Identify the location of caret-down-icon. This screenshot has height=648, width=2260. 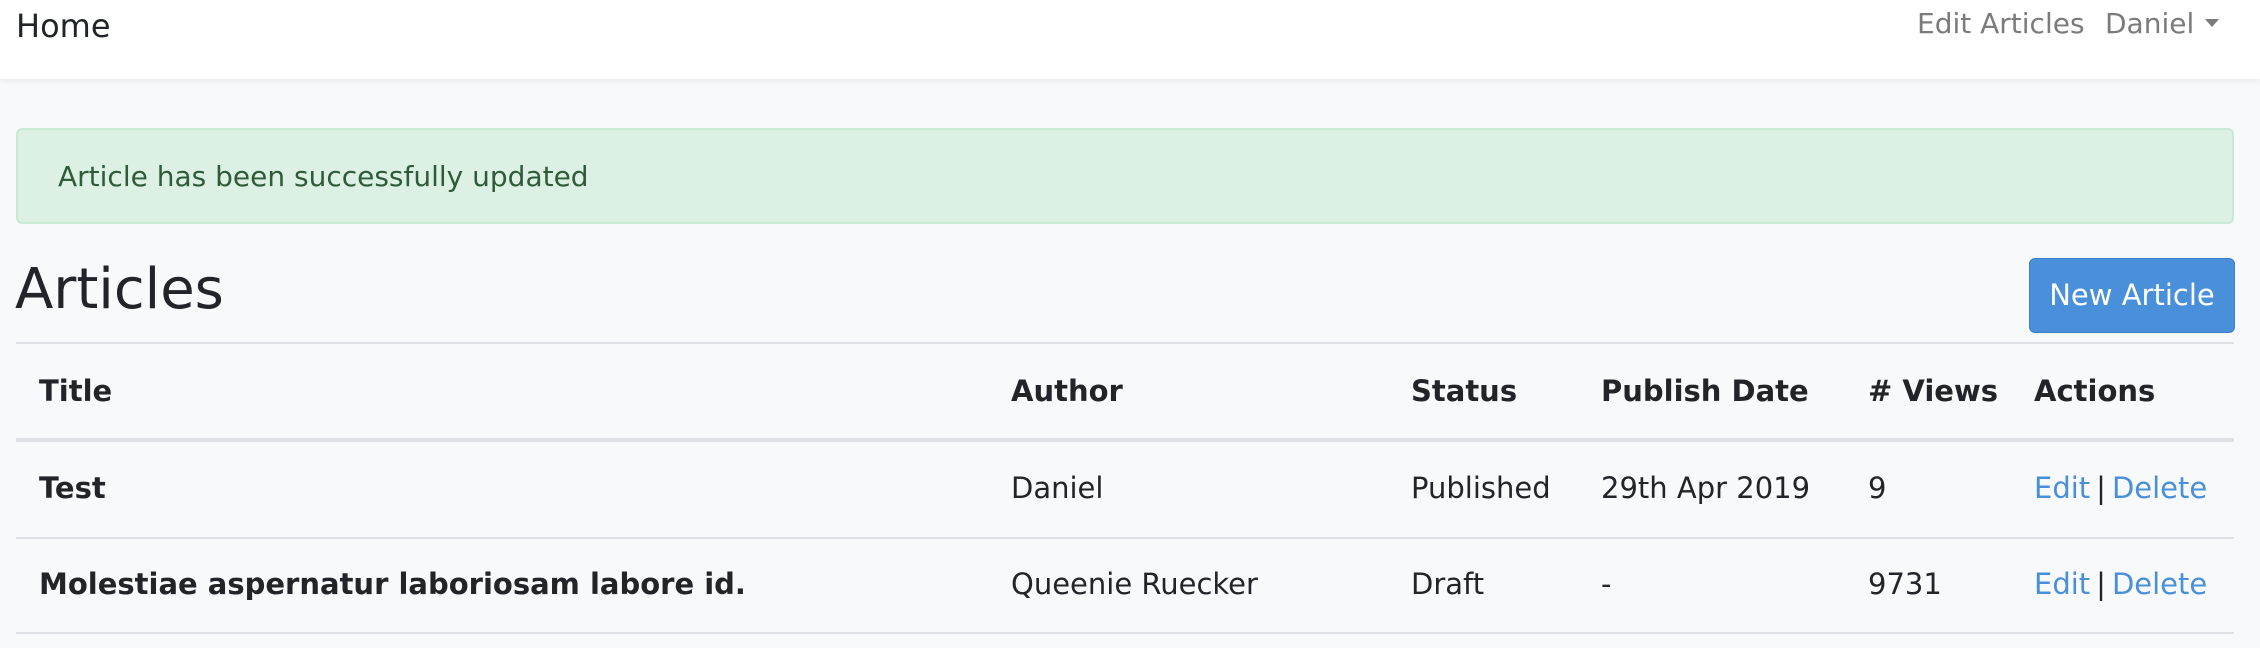
(2212, 23).